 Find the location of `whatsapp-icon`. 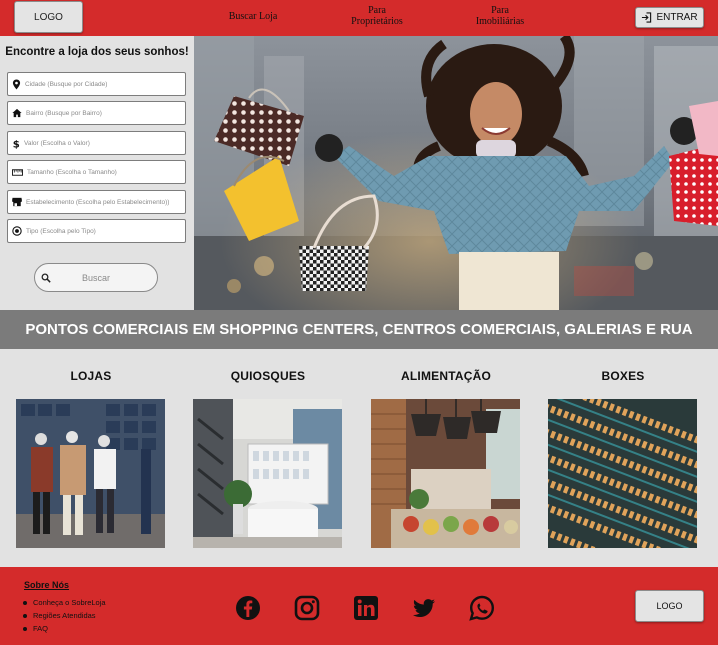

whatsapp-icon is located at coordinates (482, 608).